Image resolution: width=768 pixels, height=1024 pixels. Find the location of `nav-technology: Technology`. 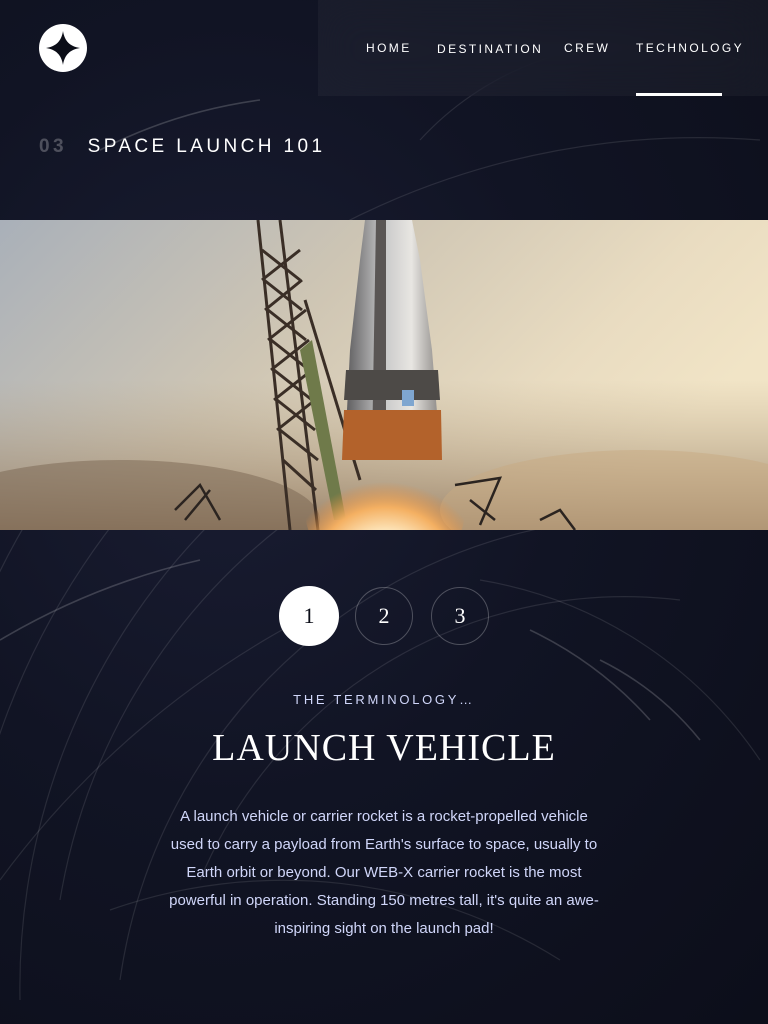

nav-technology: Technology is located at coordinates (689, 48).